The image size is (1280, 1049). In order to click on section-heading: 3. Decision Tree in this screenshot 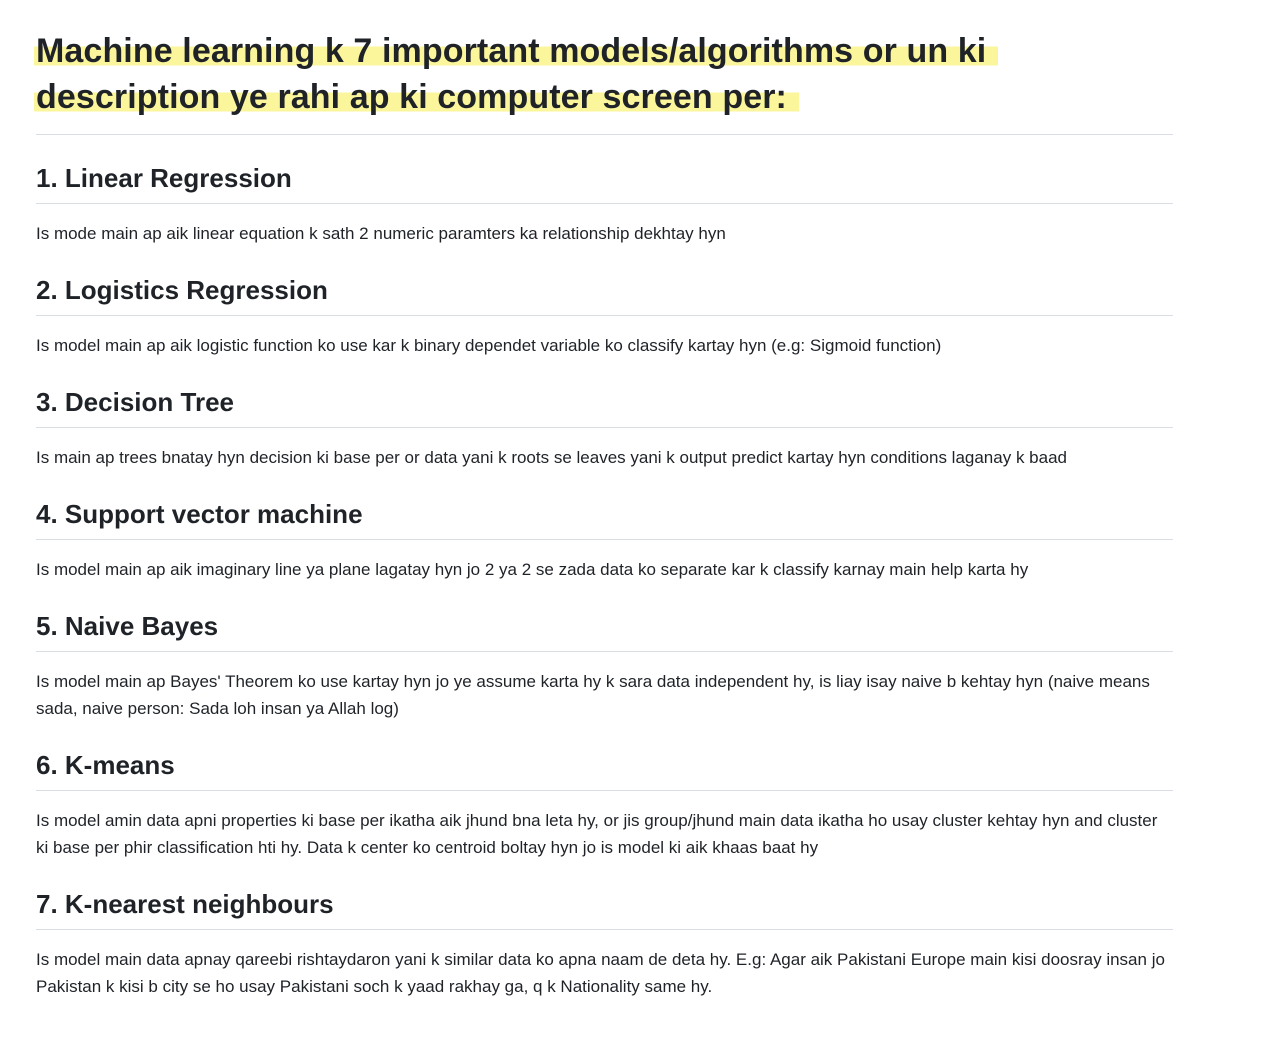, I will do `click(604, 406)`.